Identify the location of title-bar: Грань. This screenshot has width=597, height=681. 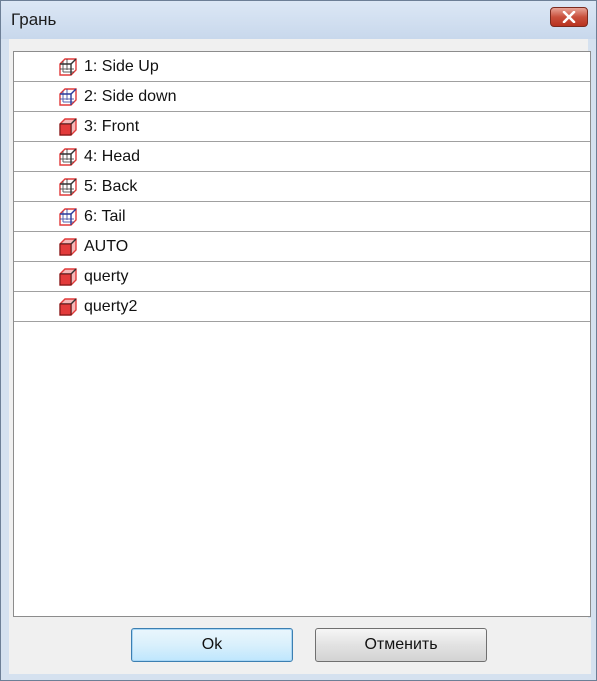
(298, 20).